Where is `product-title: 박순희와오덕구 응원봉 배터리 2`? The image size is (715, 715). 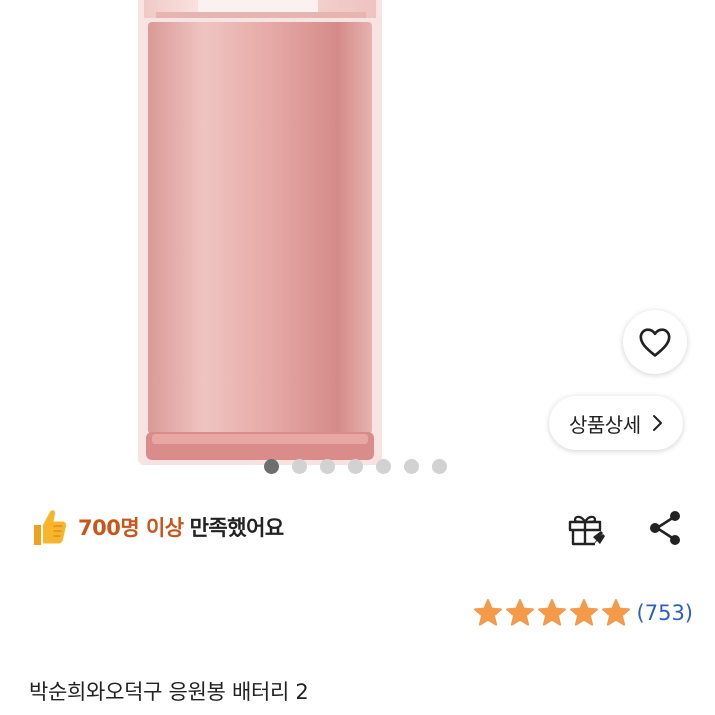
product-title: 박순희와오덕구 응원봉 배터리 2 is located at coordinates (169, 692).